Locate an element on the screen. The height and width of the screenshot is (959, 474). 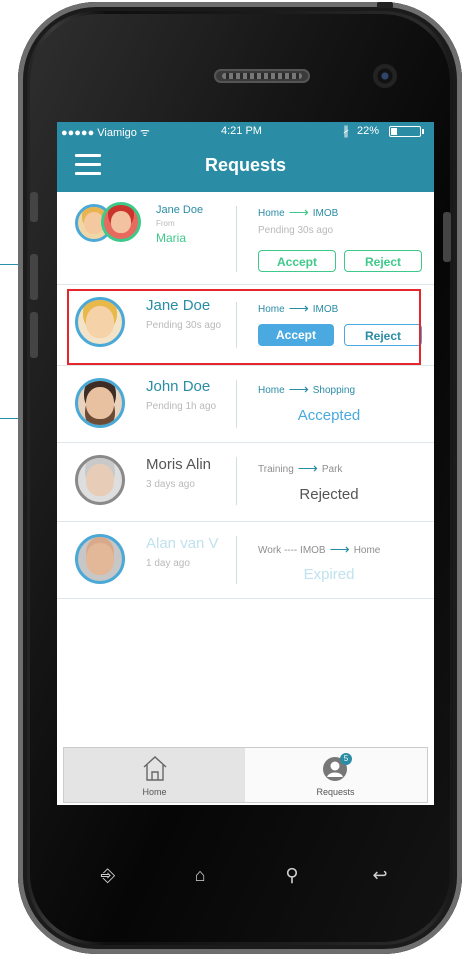
pending-time: 3 days ago is located at coordinates (170, 484).